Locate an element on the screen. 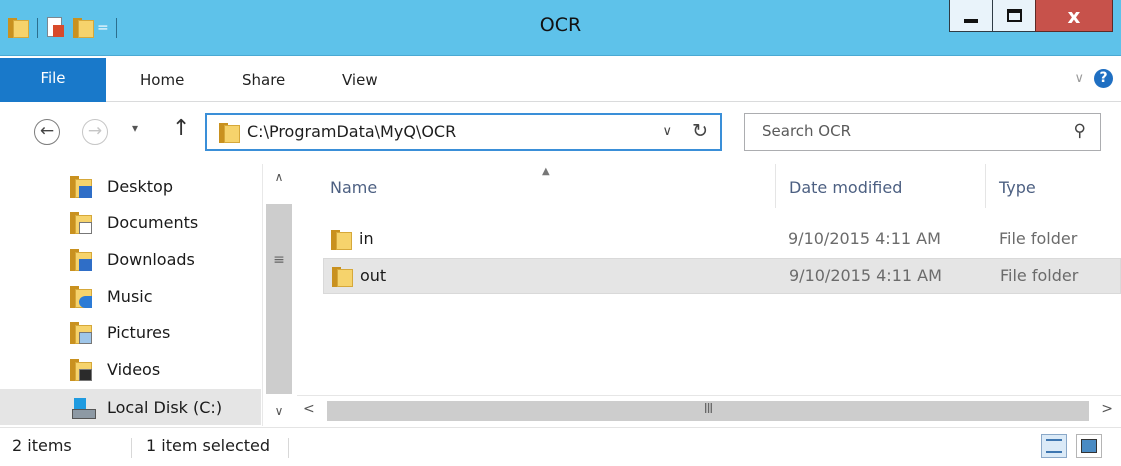 The width and height of the screenshot is (1121, 466). file-name: in is located at coordinates (366, 238).